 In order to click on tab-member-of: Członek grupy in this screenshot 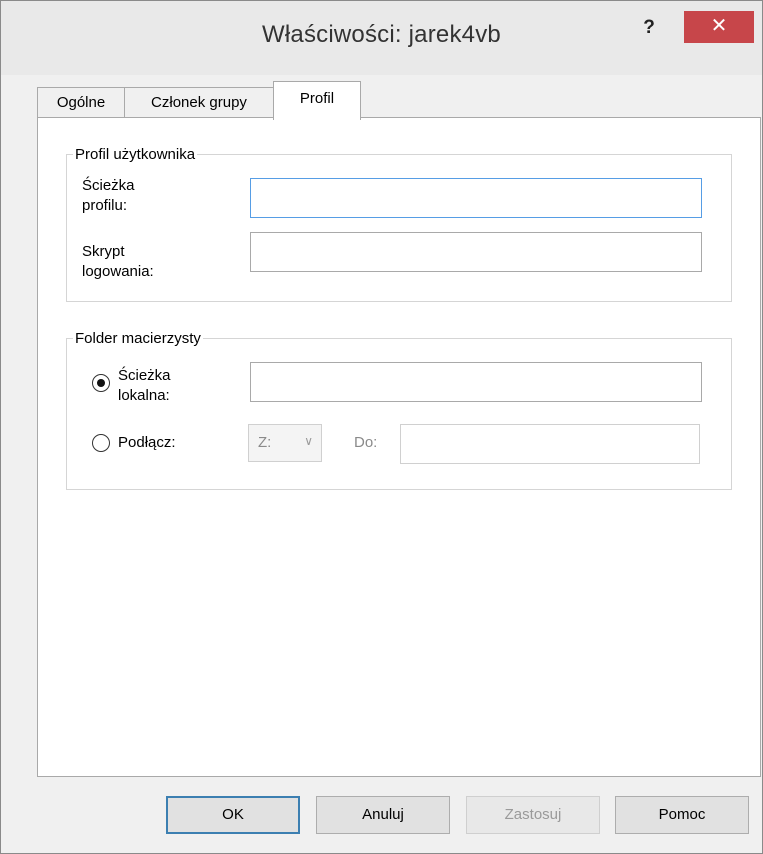, I will do `click(199, 102)`.